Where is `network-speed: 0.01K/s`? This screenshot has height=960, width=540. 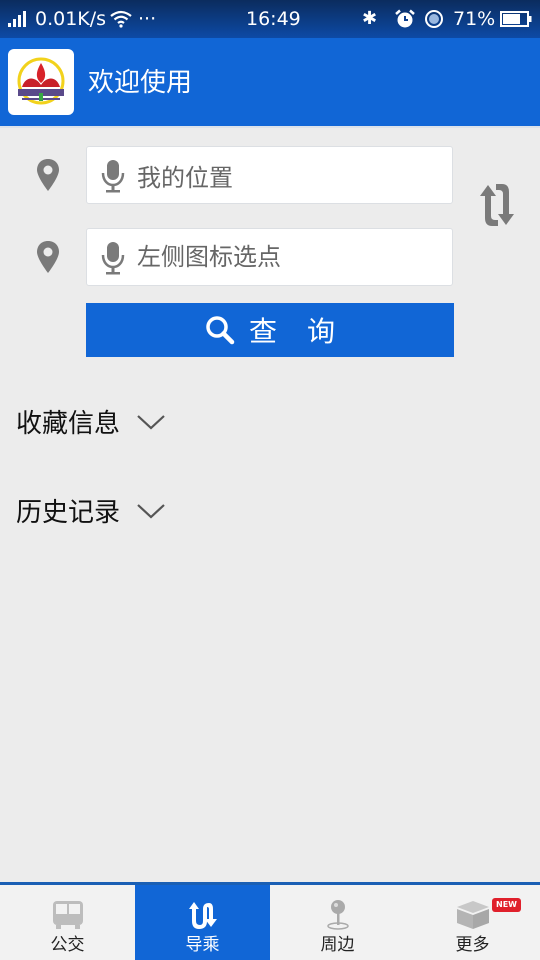
network-speed: 0.01K/s is located at coordinates (71, 19).